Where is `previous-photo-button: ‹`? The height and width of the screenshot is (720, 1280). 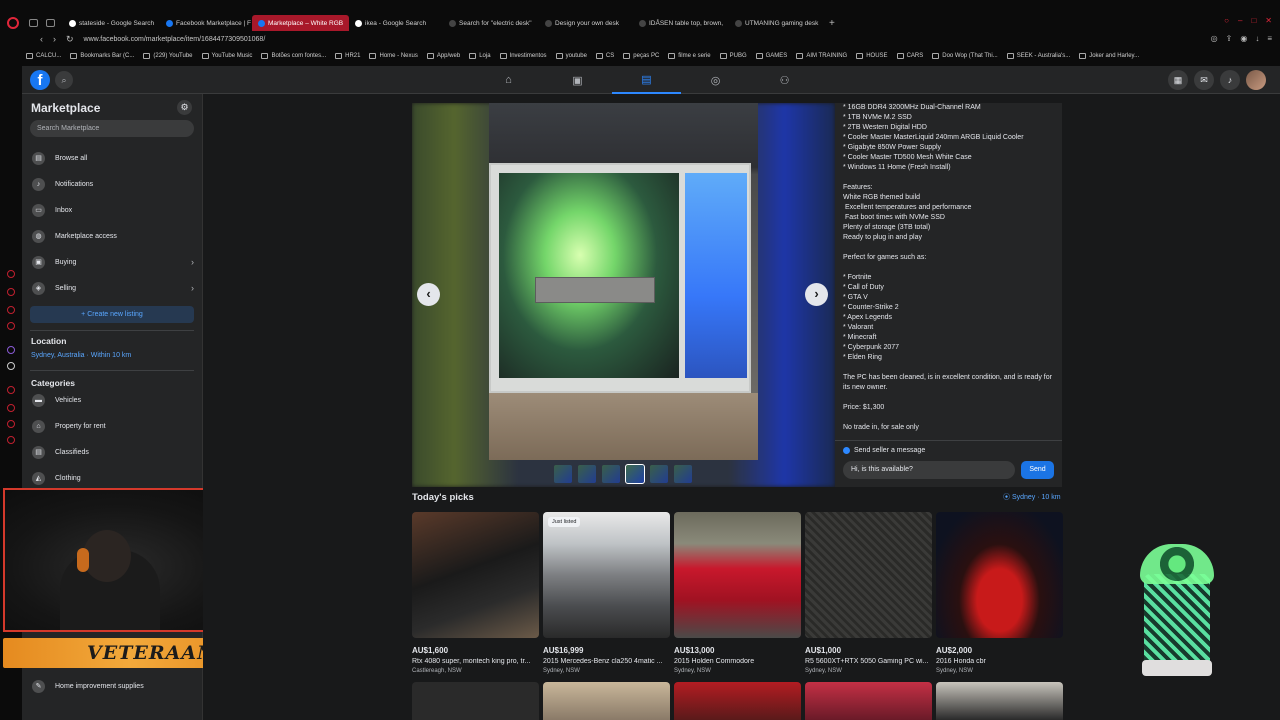
previous-photo-button: ‹ is located at coordinates (428, 294).